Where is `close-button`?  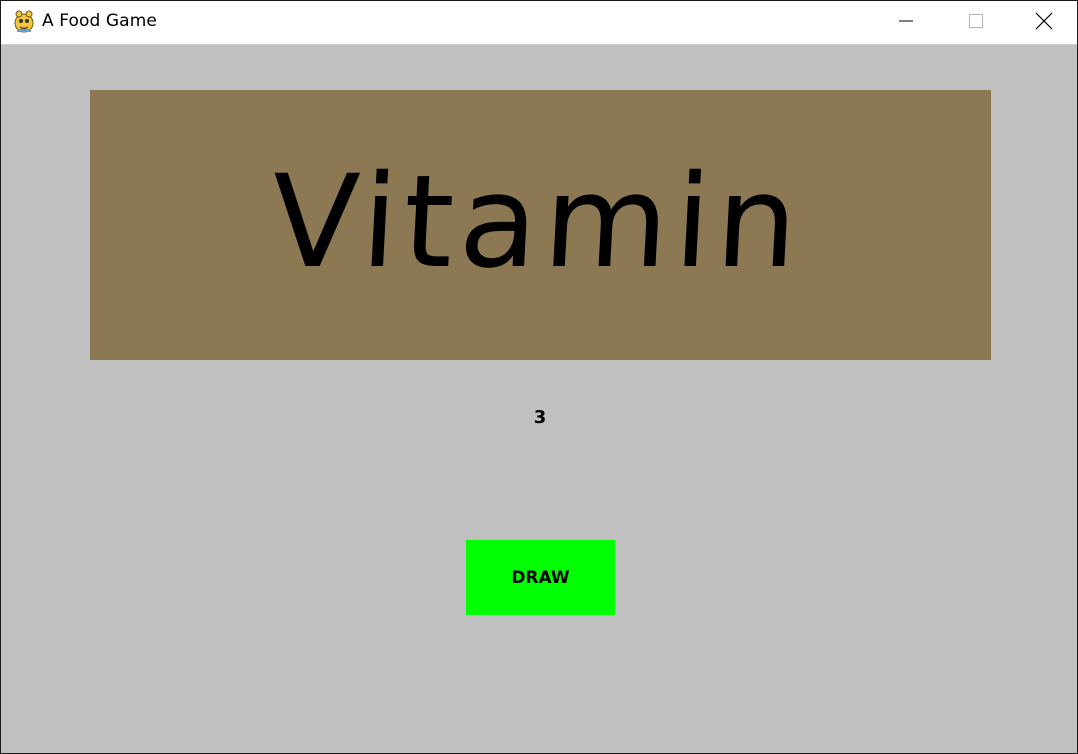
close-button is located at coordinates (1043, 22).